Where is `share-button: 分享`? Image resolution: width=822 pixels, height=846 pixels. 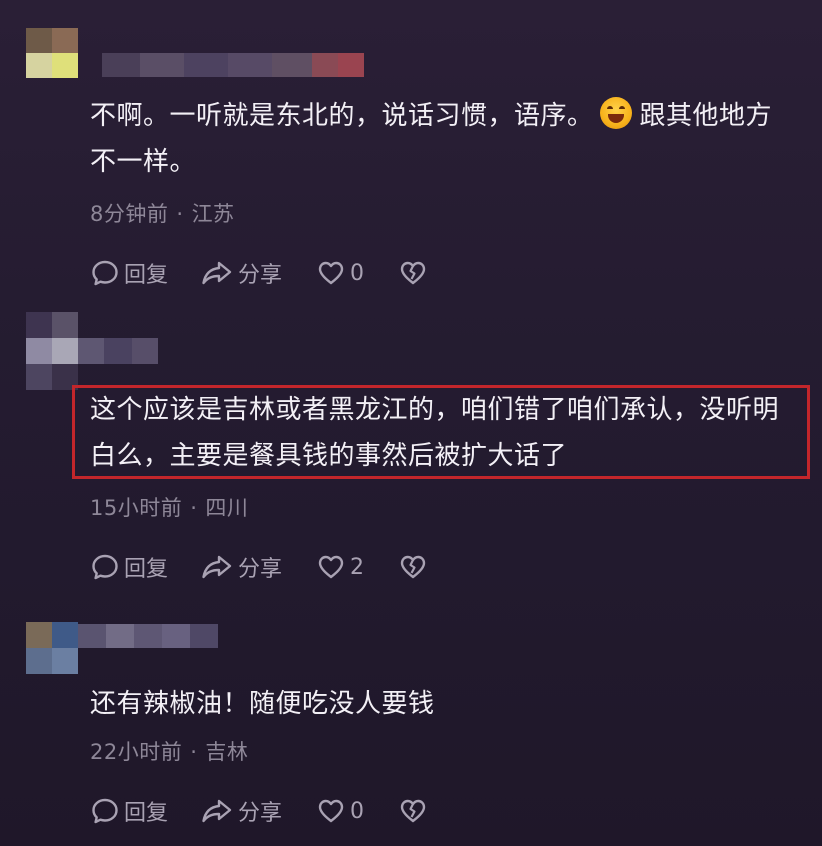
share-button: 分享 is located at coordinates (258, 811).